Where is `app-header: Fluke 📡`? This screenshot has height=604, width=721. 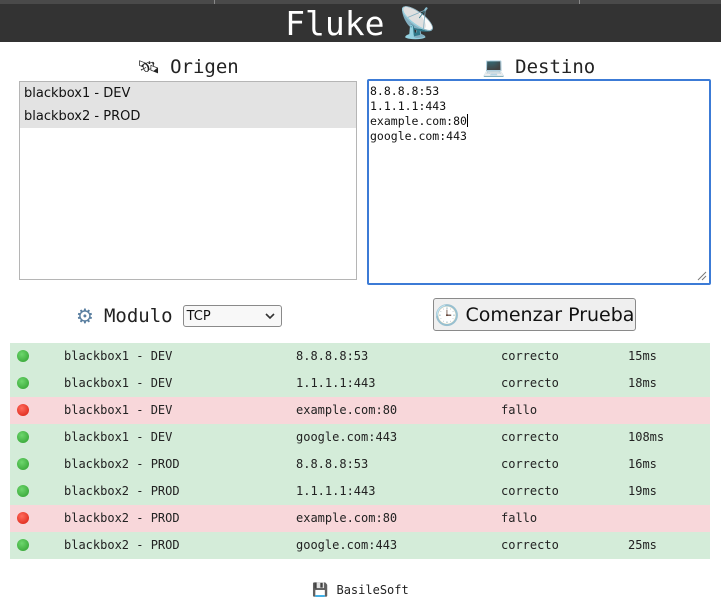
app-header: Fluke 📡 is located at coordinates (360, 21).